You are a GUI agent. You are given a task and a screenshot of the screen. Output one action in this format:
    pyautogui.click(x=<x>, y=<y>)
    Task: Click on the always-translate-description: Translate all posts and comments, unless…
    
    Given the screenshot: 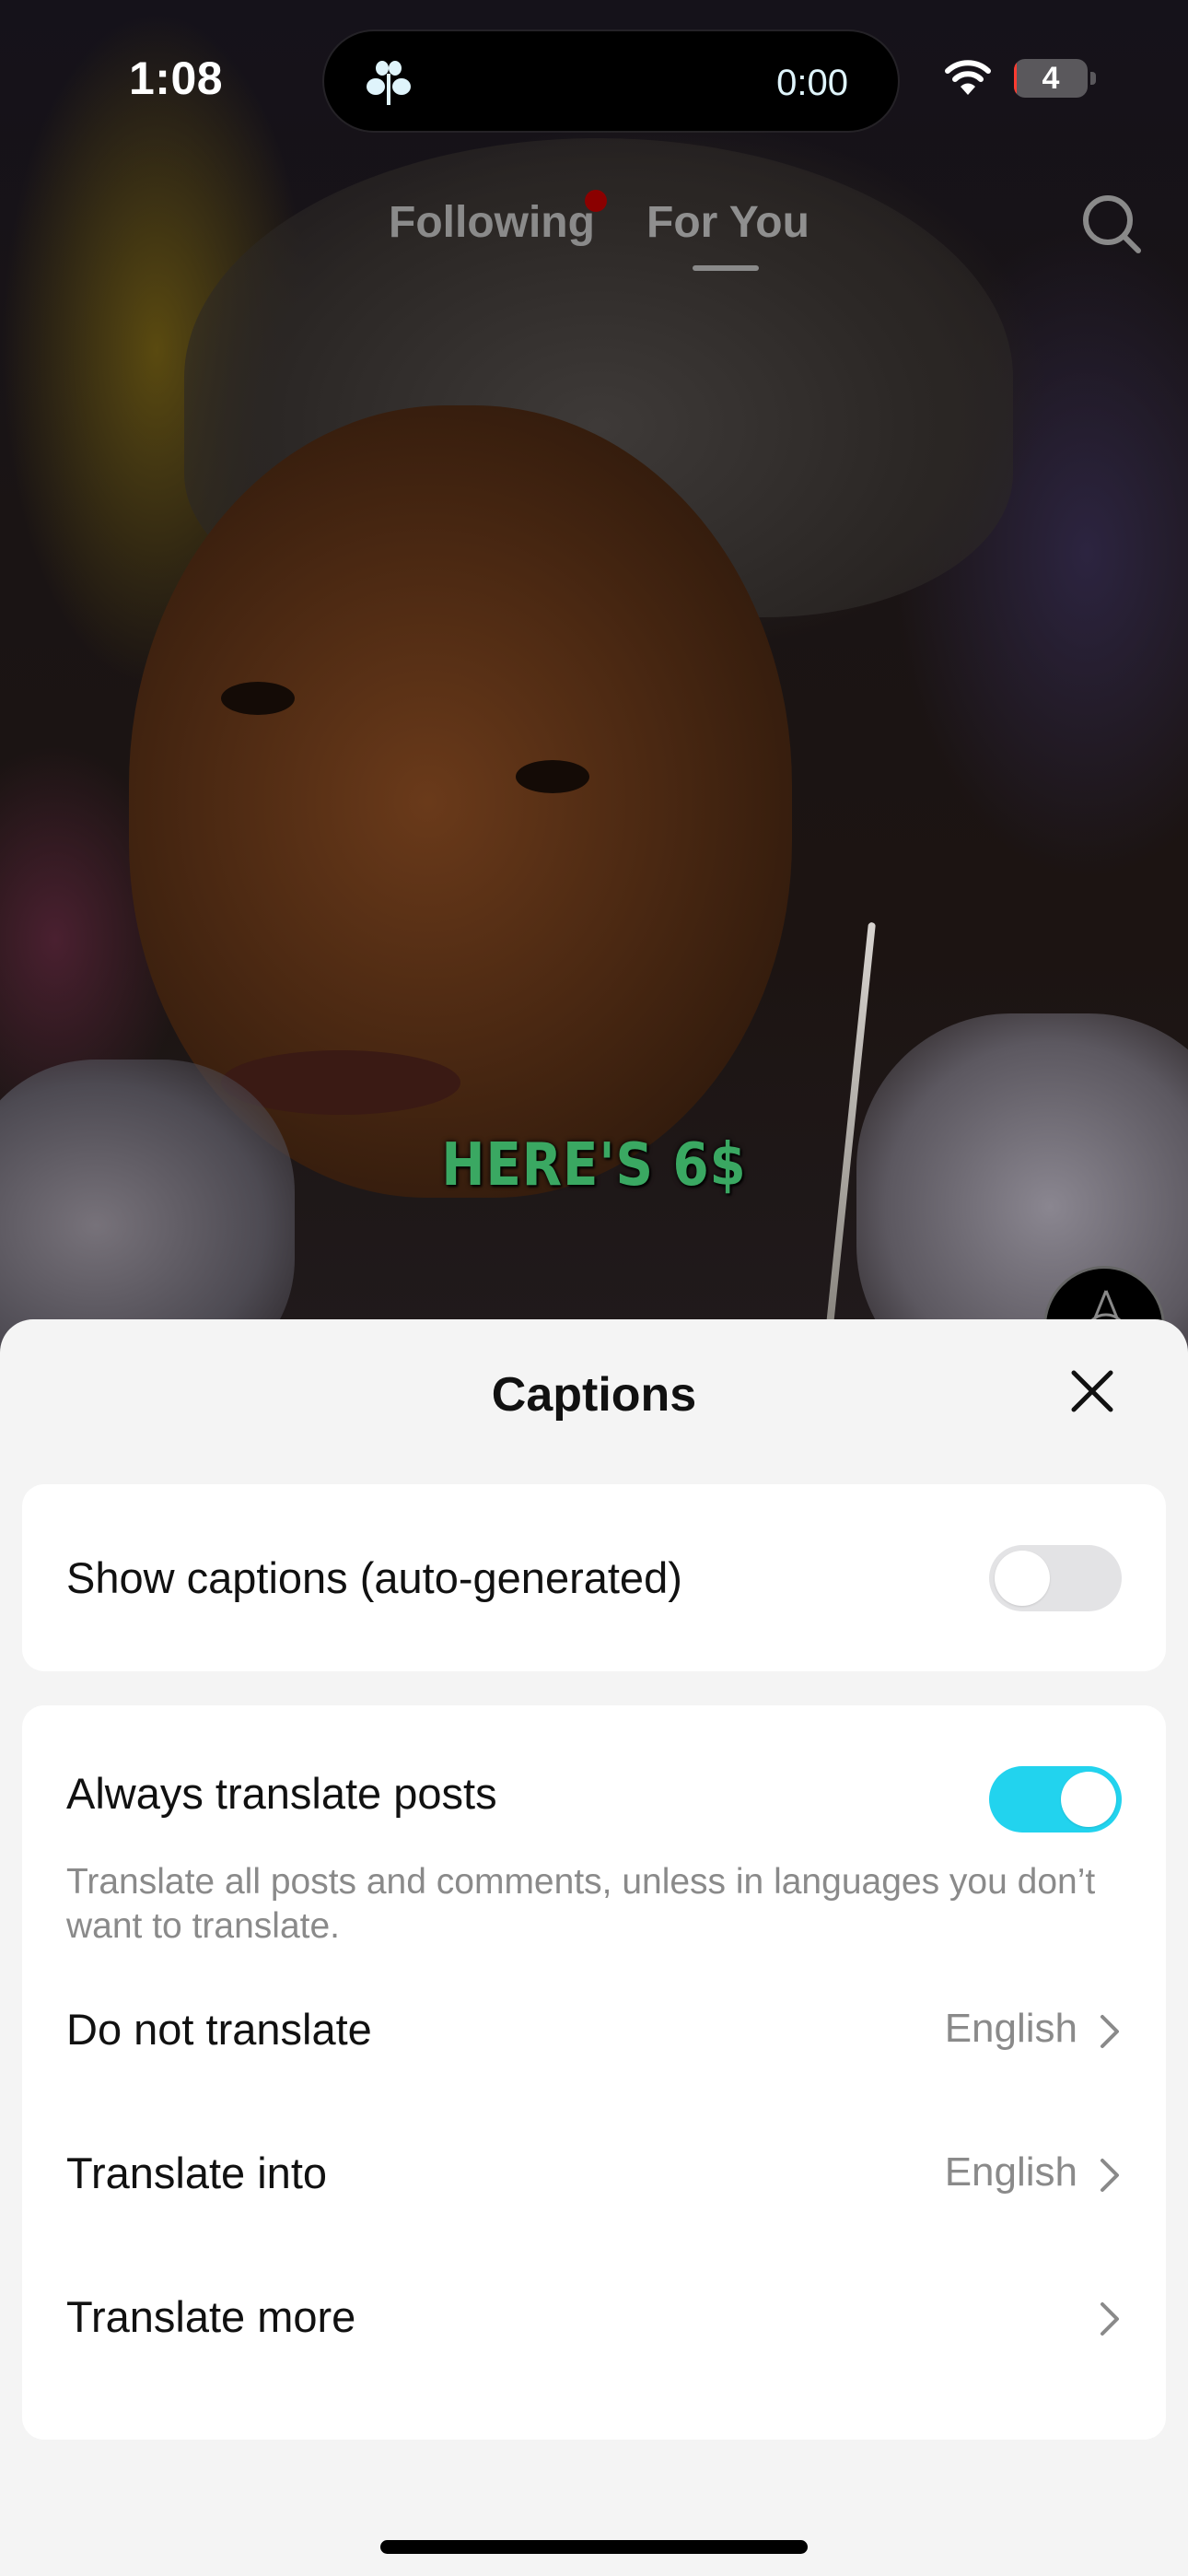 What is the action you would take?
    pyautogui.click(x=581, y=1904)
    